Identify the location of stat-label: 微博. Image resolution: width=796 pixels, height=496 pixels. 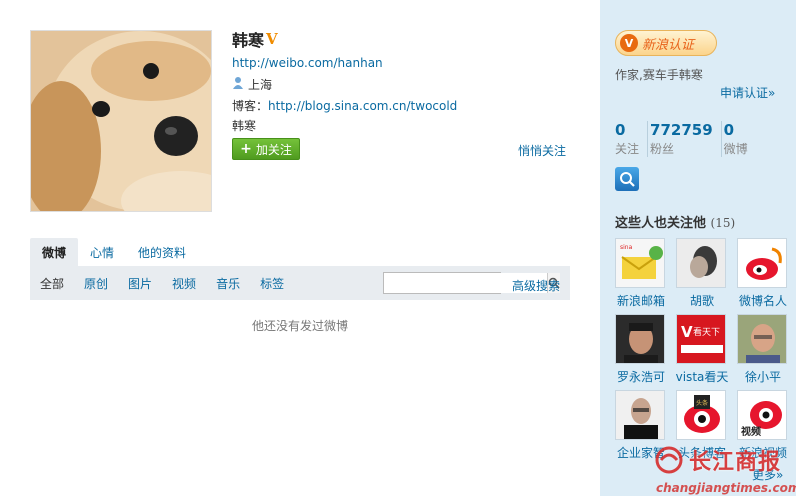
(735, 149).